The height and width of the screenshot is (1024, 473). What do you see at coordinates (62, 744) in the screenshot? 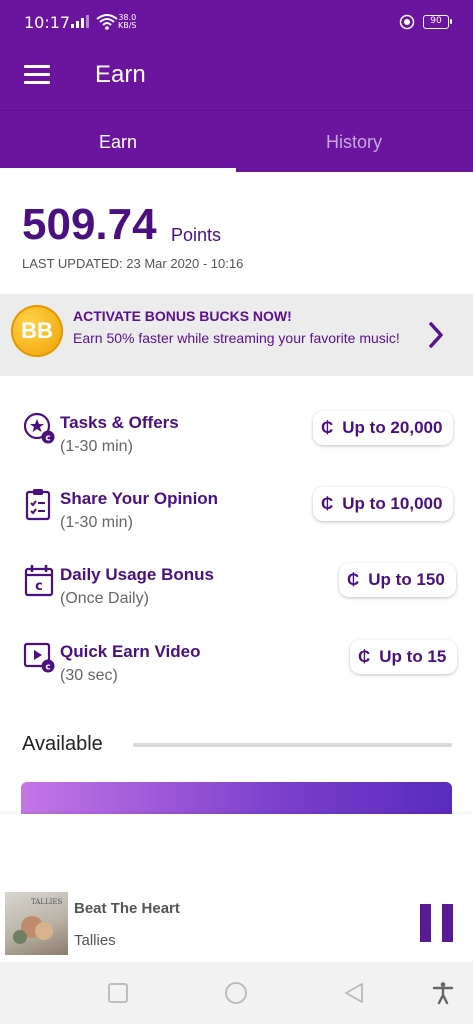
I see `available-heading: Available` at bounding box center [62, 744].